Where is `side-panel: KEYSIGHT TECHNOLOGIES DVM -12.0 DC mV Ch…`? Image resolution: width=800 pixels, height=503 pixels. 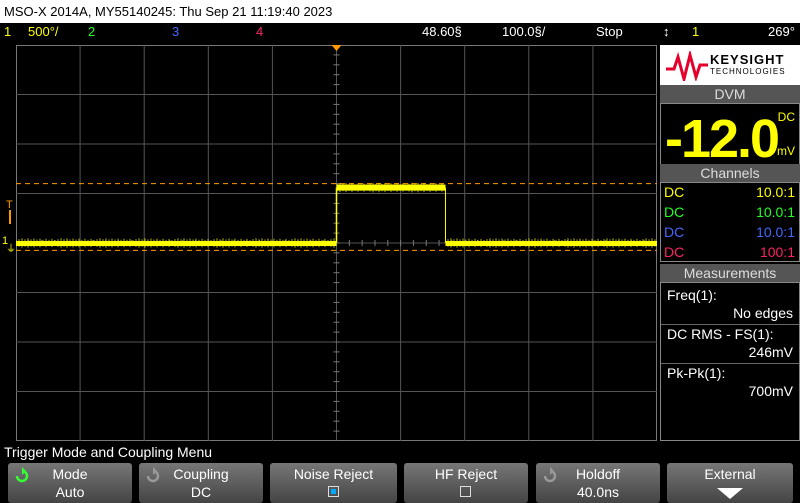 side-panel: KEYSIGHT TECHNOLOGIES DVM -12.0 DC mV Ch… is located at coordinates (730, 243).